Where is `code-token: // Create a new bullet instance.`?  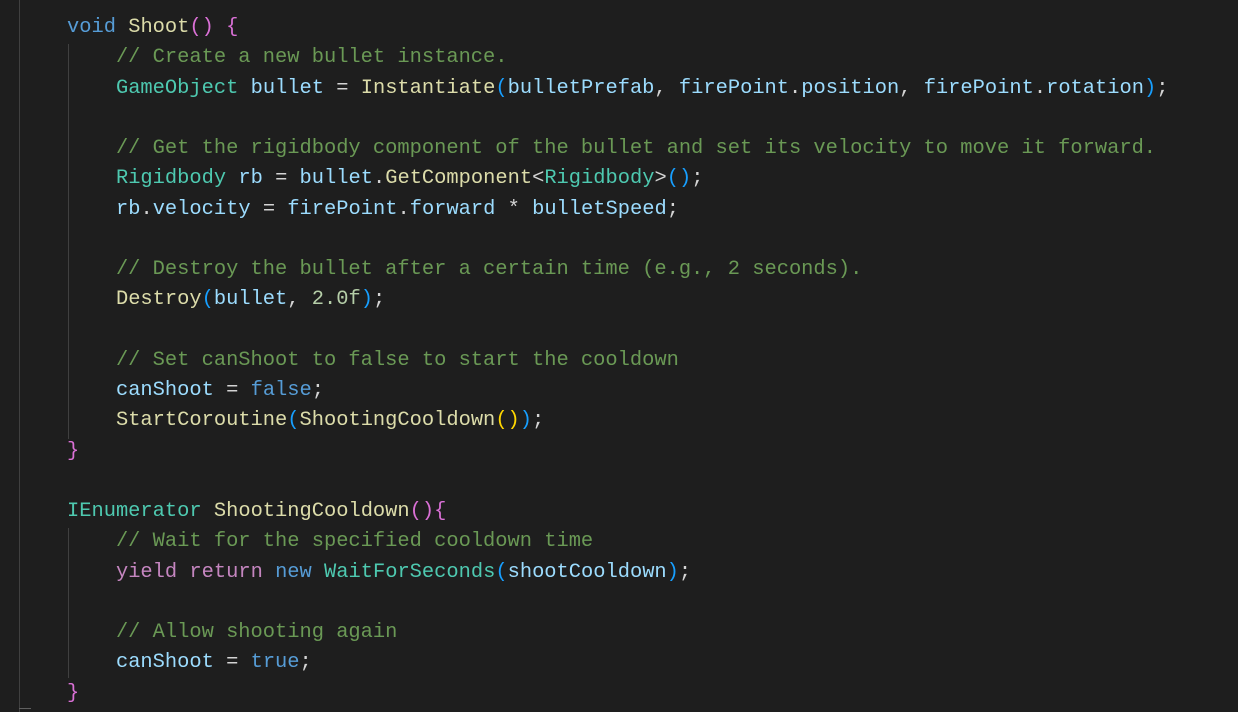 code-token: // Create a new bullet instance. is located at coordinates (287, 58).